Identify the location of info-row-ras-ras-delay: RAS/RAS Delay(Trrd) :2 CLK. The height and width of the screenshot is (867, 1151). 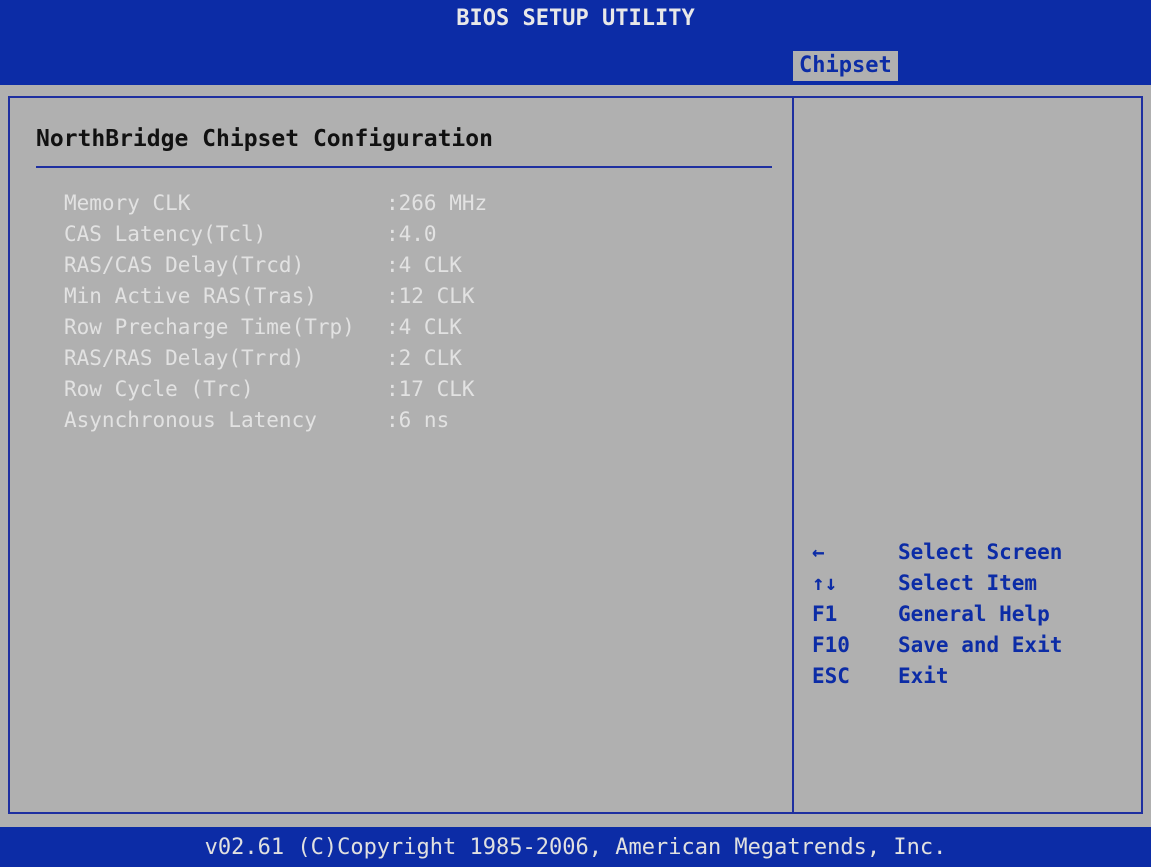
(275, 358).